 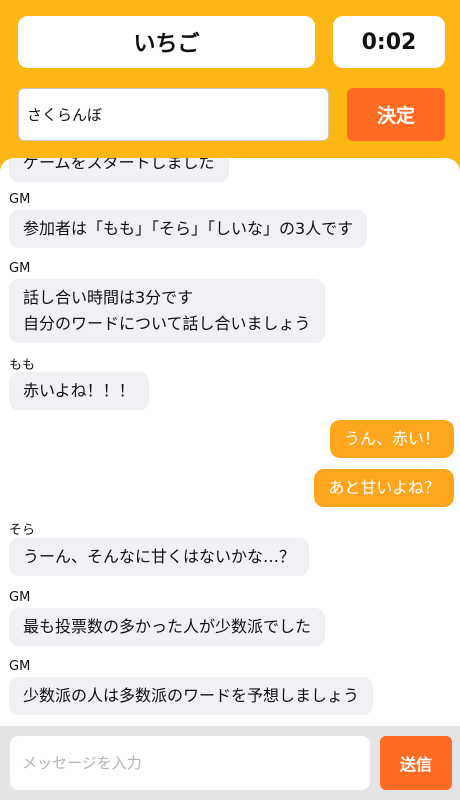 I want to click on message-text: 少数派の人は多数派のワードを予想しましょう, so click(x=191, y=695).